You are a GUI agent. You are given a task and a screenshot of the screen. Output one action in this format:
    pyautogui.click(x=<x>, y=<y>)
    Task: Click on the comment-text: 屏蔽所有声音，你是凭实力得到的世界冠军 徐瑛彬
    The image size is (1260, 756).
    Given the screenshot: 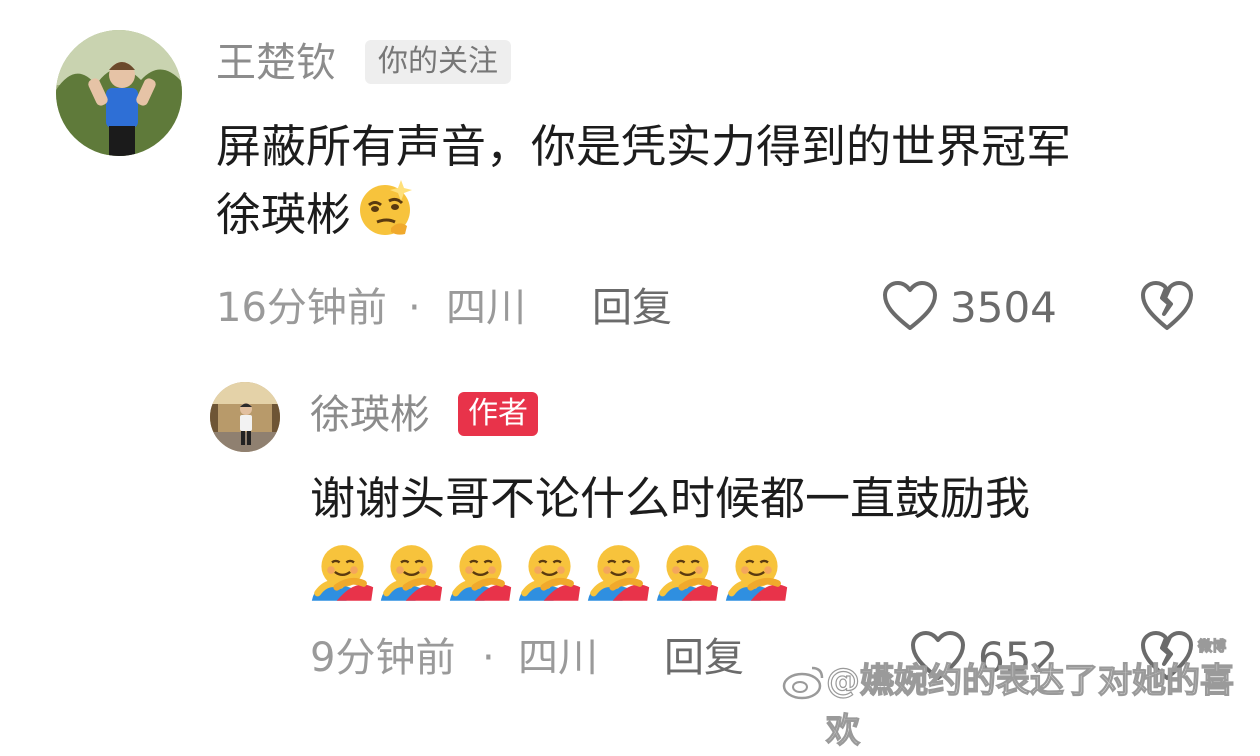 What is the action you would take?
    pyautogui.click(x=643, y=186)
    